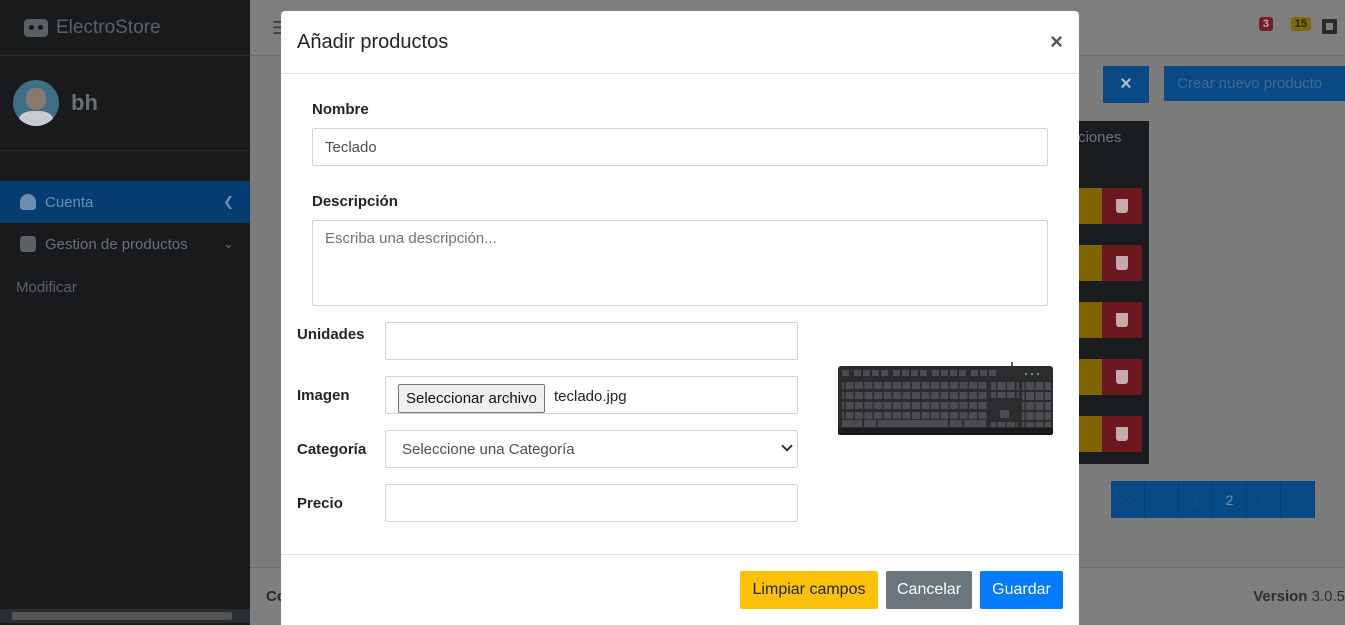 Image resolution: width=1345 pixels, height=625 pixels. What do you see at coordinates (28, 244) in the screenshot?
I see `sitemap-icon` at bounding box center [28, 244].